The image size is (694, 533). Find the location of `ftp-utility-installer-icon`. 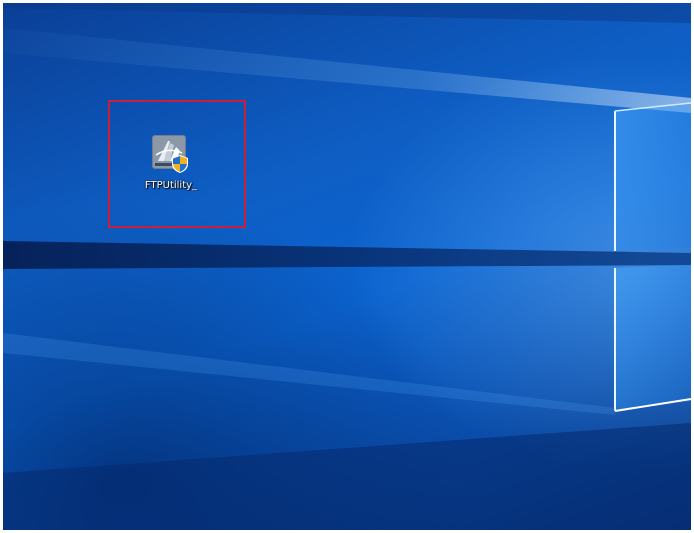

ftp-utility-installer-icon is located at coordinates (170, 153).